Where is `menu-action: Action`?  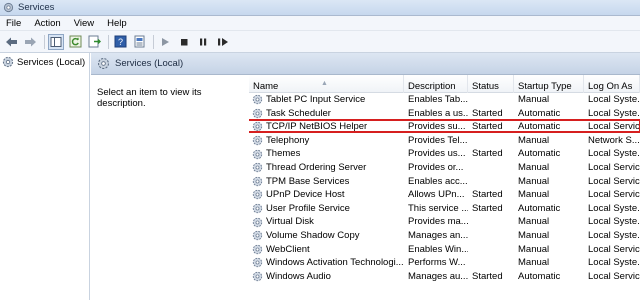
menu-action: Action is located at coordinates (47, 23).